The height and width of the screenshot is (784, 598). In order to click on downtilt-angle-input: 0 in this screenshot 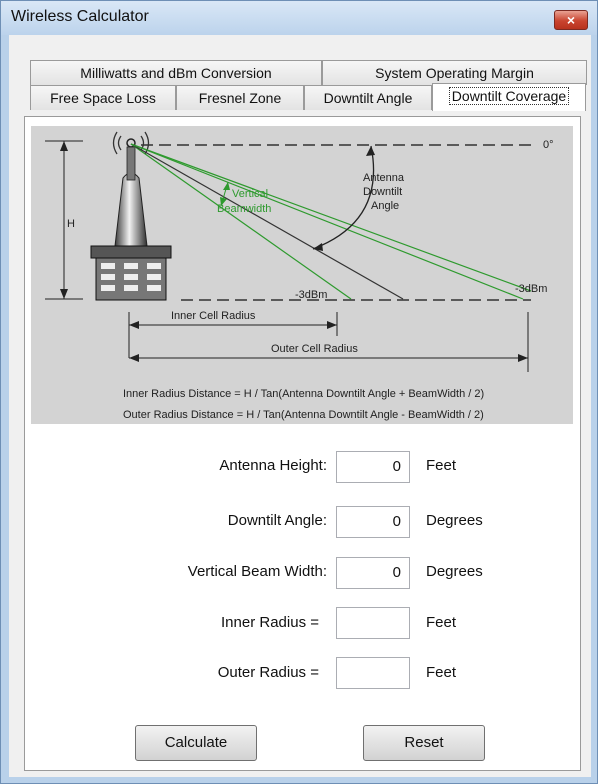, I will do `click(373, 522)`.